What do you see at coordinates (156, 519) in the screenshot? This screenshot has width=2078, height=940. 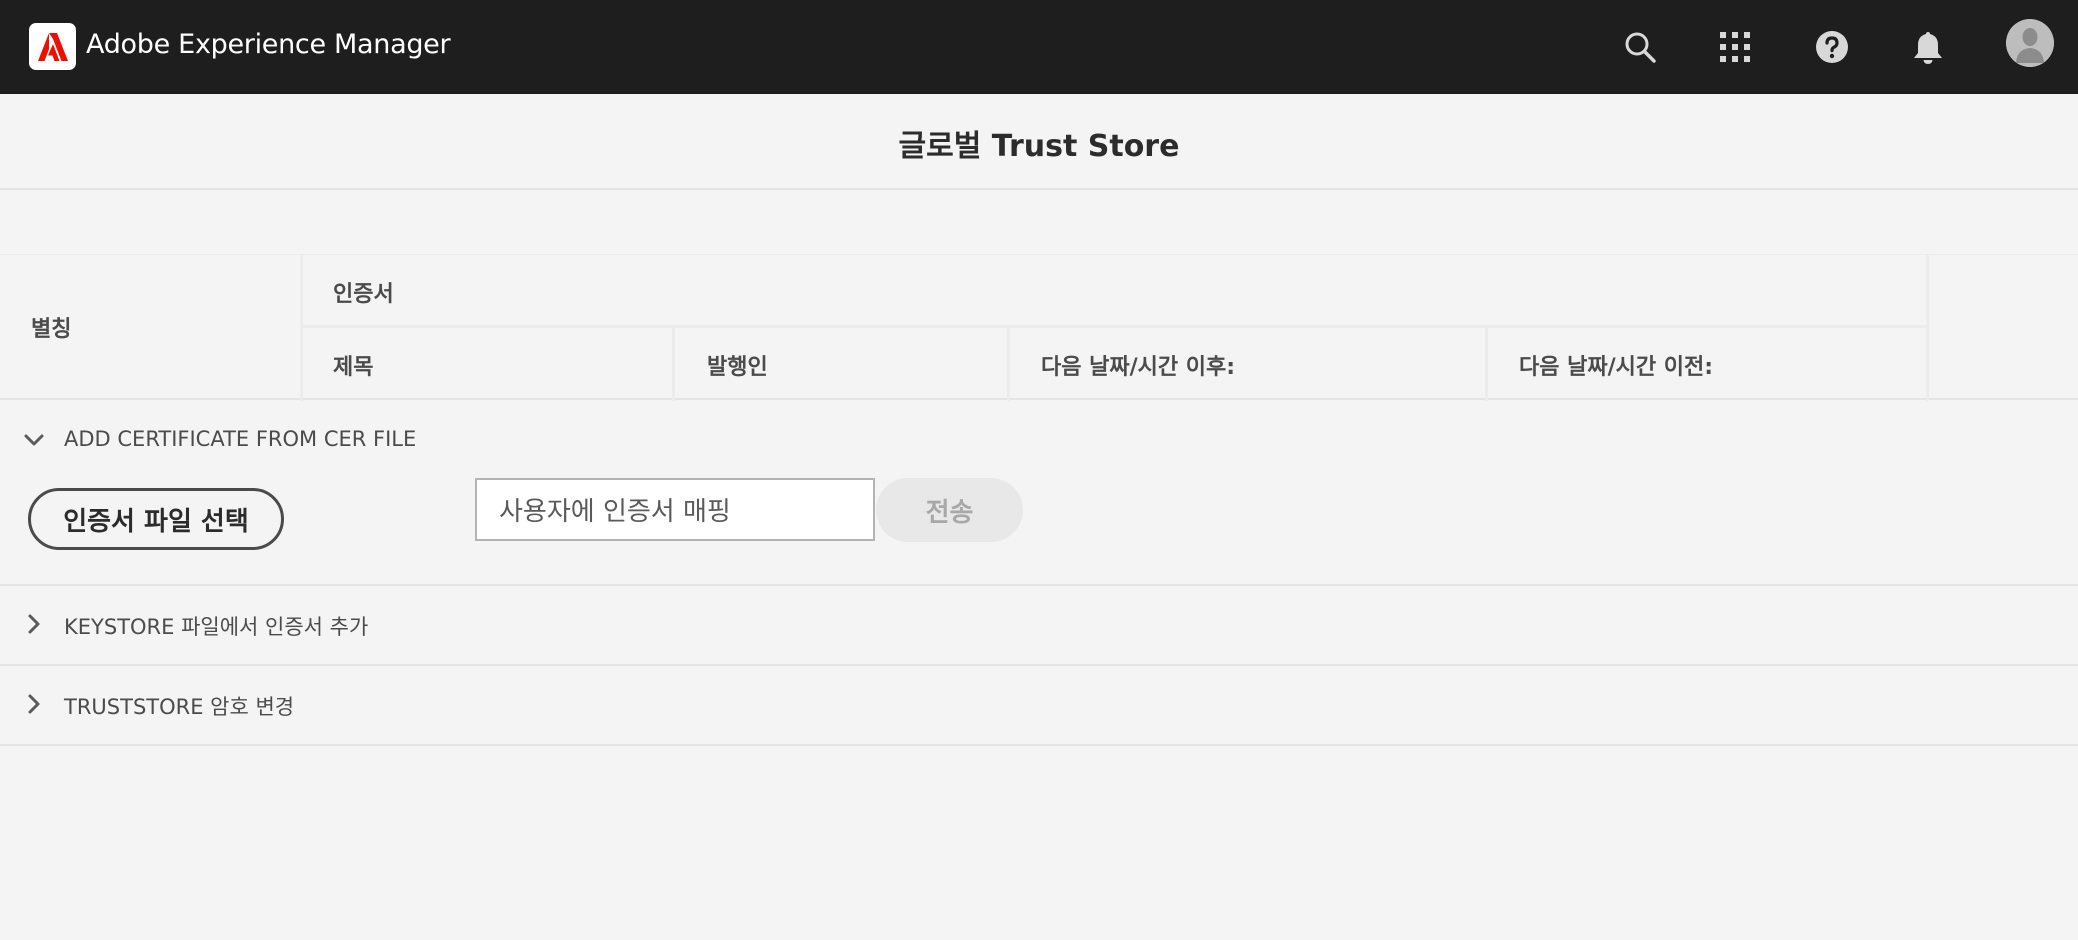 I see `select-certificate-file-button: 인증서 파일 선택` at bounding box center [156, 519].